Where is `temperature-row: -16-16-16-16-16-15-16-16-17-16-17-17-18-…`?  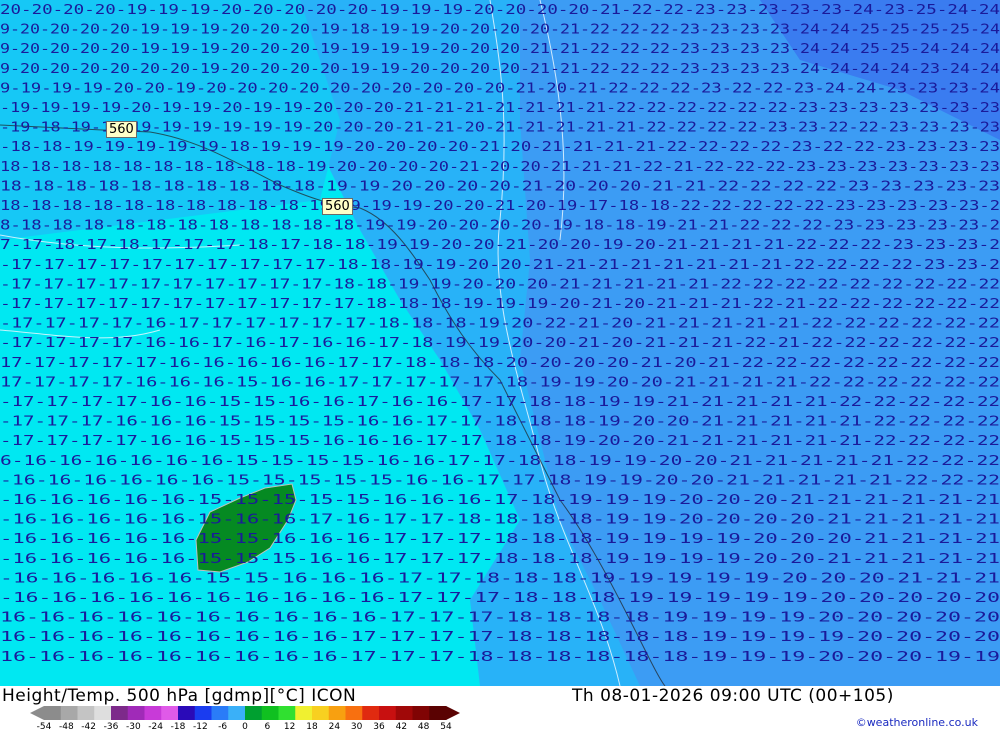 temperature-row: -16-16-16-16-16-15-16-16-17-16-17-17-18-… is located at coordinates (500, 520).